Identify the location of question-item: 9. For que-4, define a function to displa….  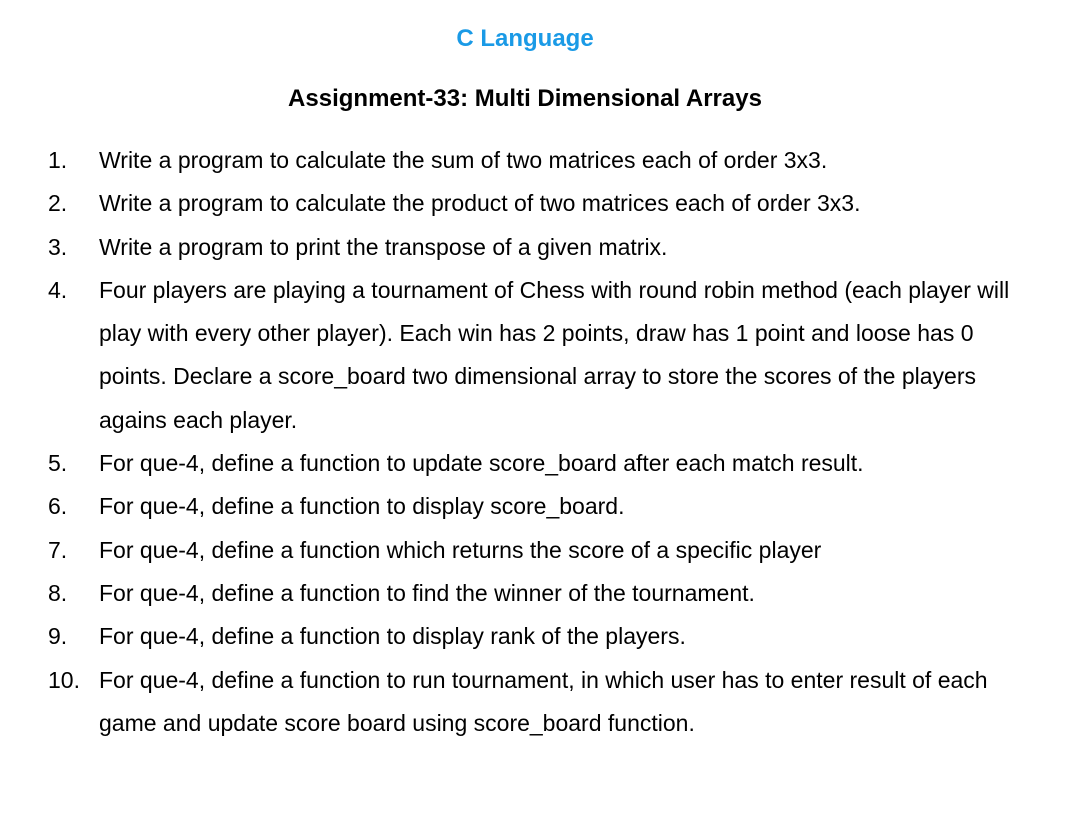
(542, 636).